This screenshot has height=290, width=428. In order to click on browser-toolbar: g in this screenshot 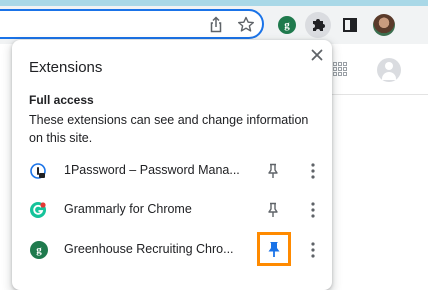, I will do `click(214, 25)`.